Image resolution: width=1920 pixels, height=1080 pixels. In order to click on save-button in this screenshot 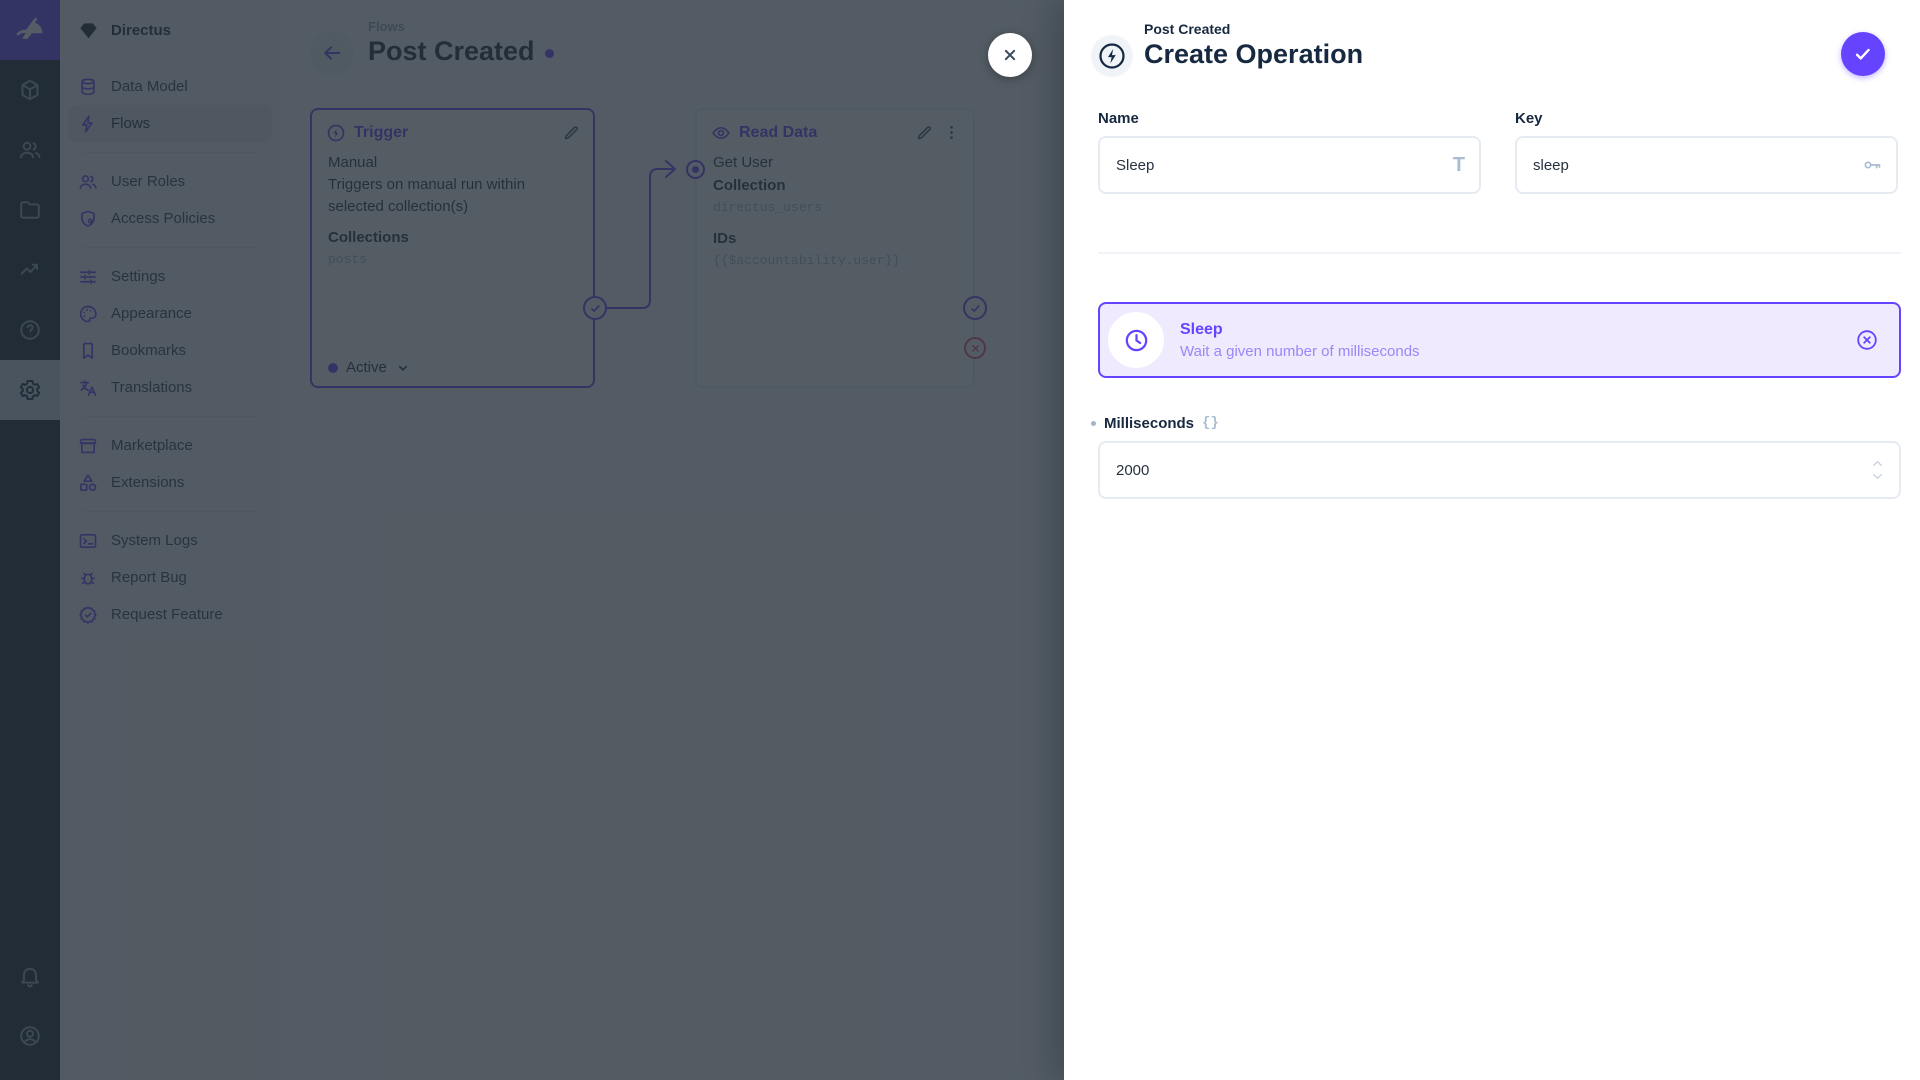, I will do `click(1863, 54)`.